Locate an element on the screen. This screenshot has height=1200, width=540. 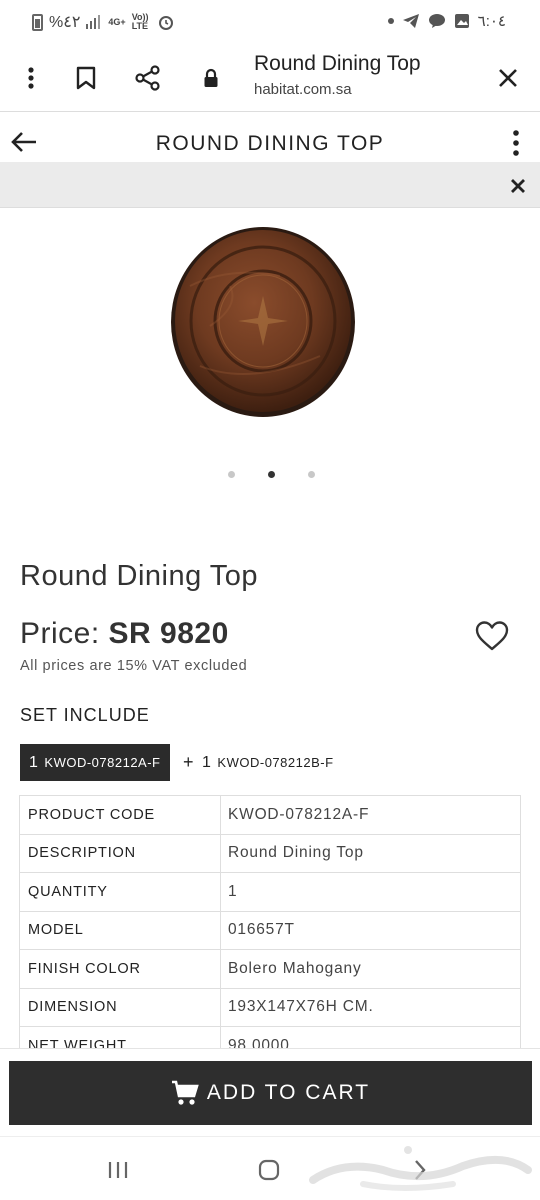
spec-value: 193X147X76H CM. is located at coordinates (370, 1007).